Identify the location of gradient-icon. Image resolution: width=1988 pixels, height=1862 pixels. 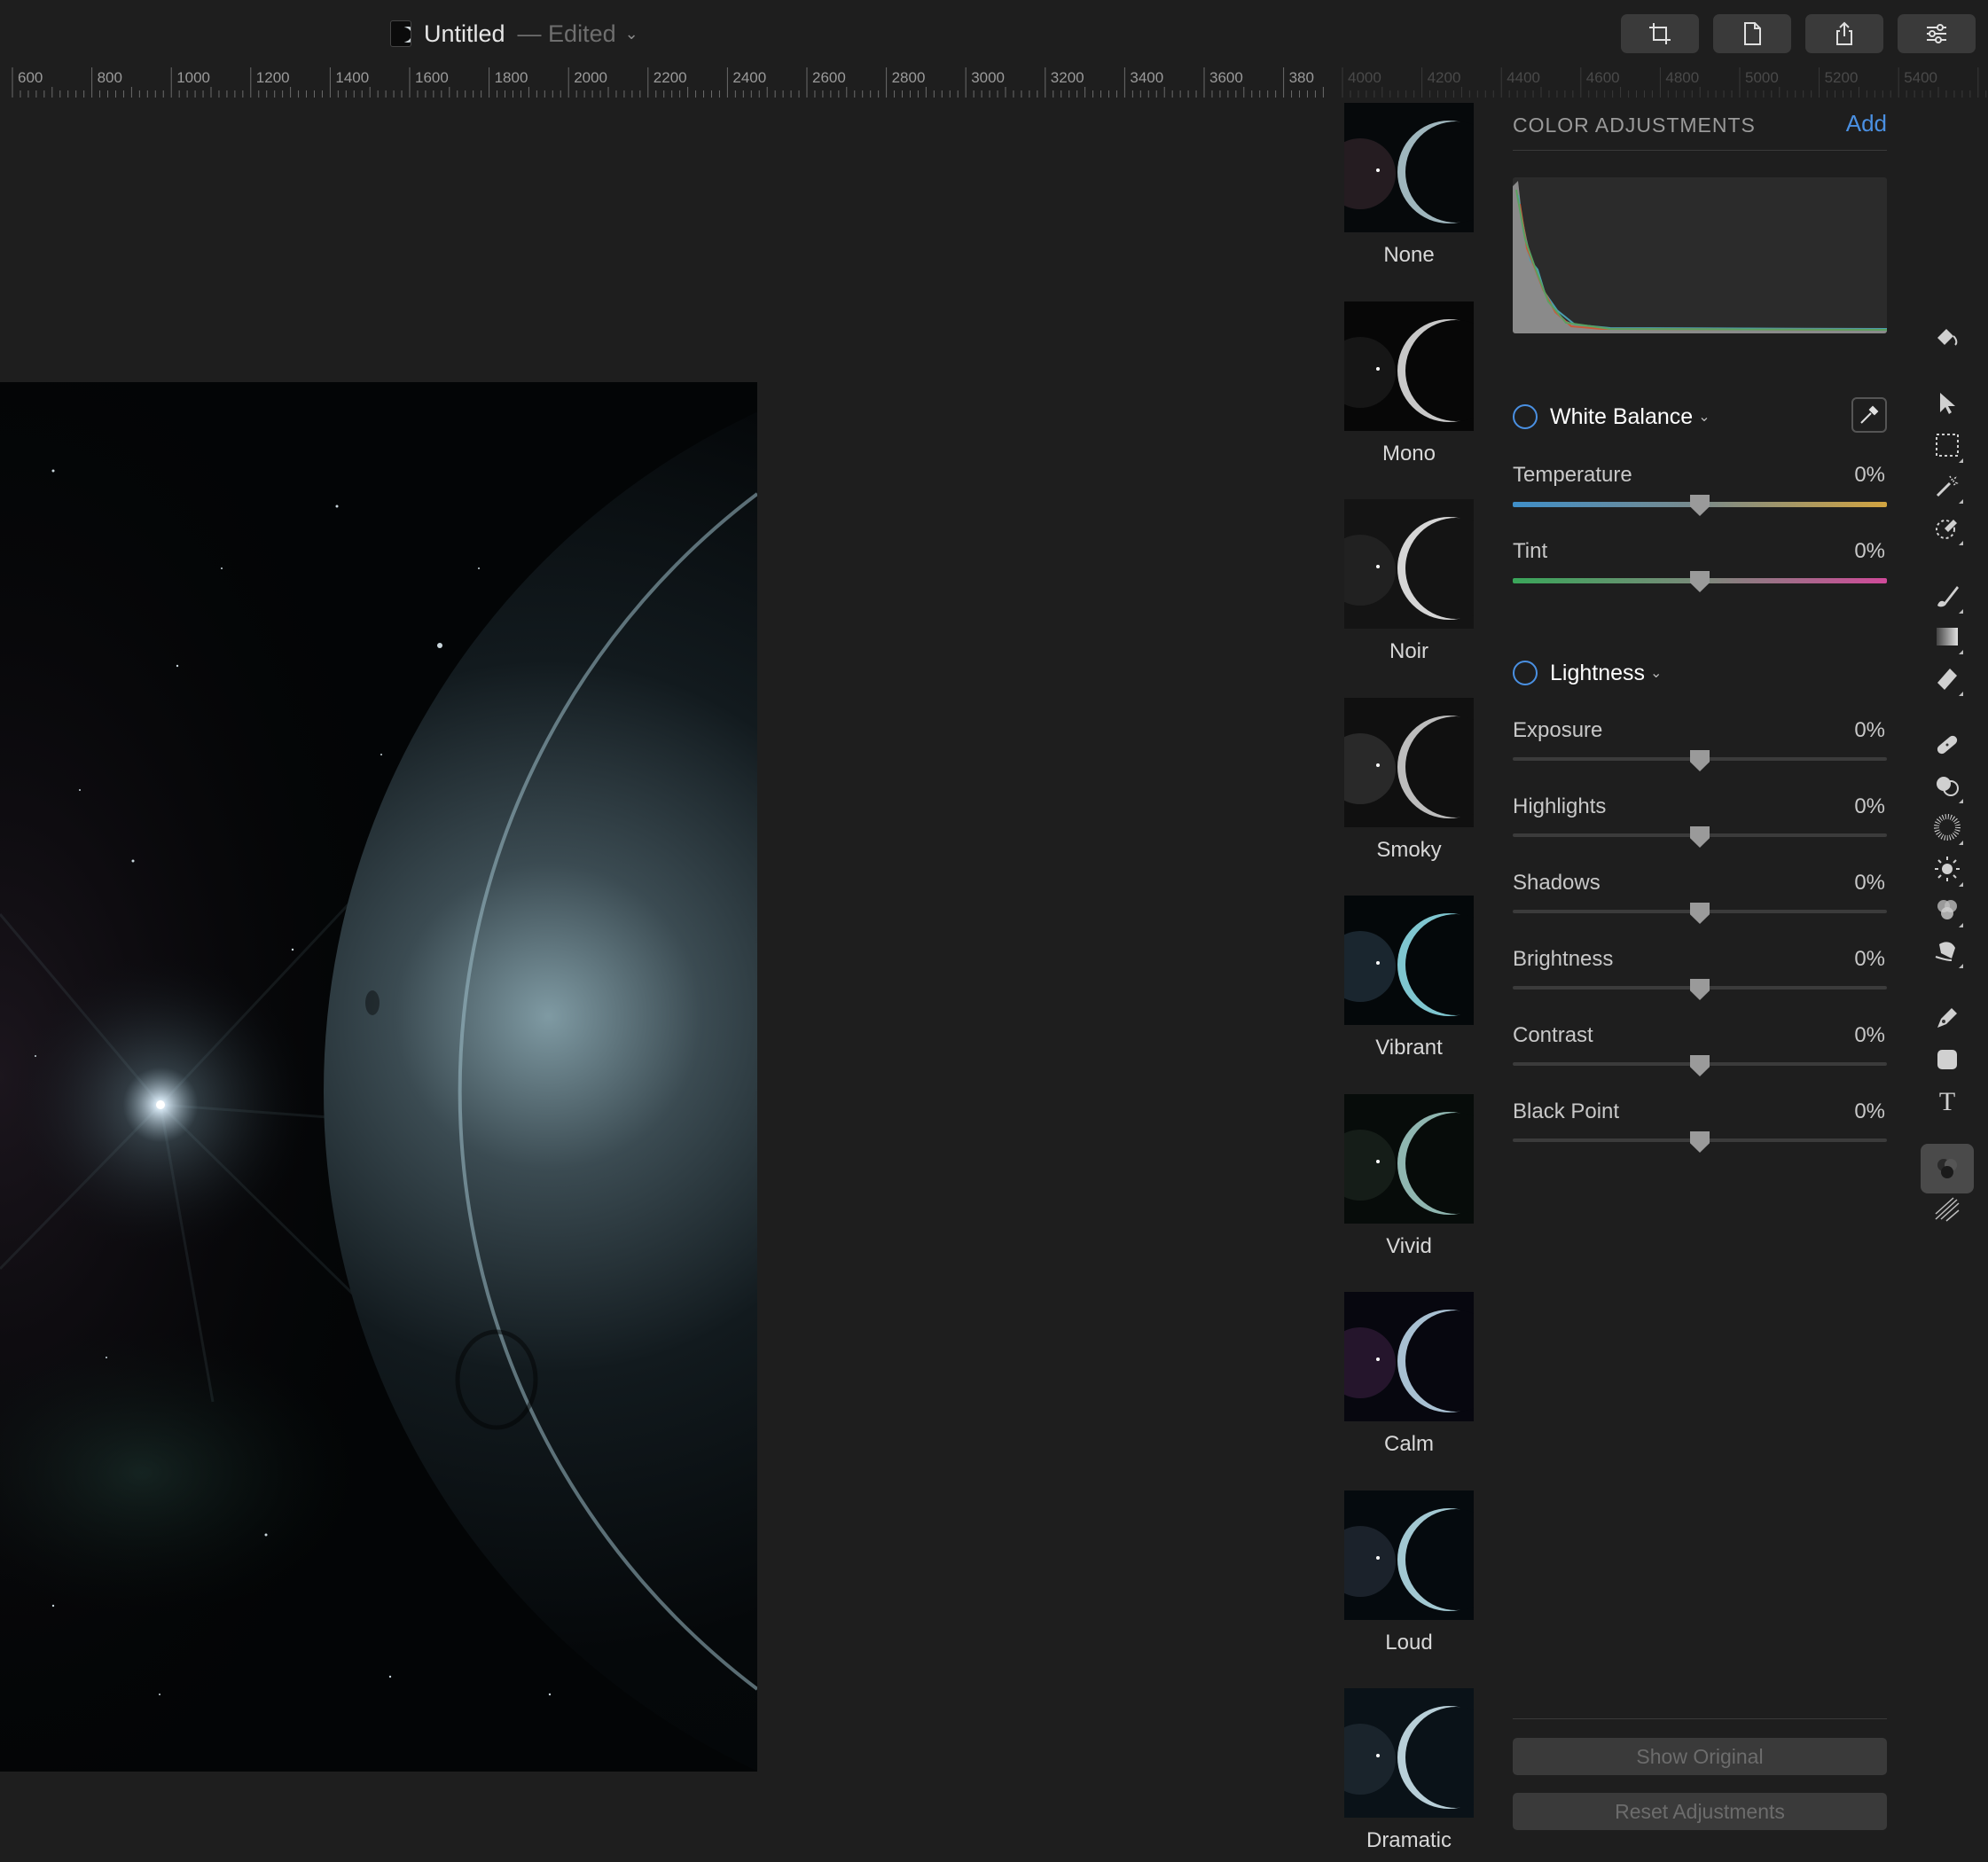
(1947, 637).